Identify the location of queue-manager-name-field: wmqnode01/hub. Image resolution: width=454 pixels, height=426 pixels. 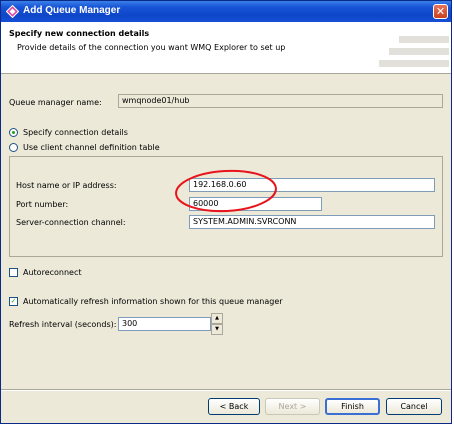
(280, 101).